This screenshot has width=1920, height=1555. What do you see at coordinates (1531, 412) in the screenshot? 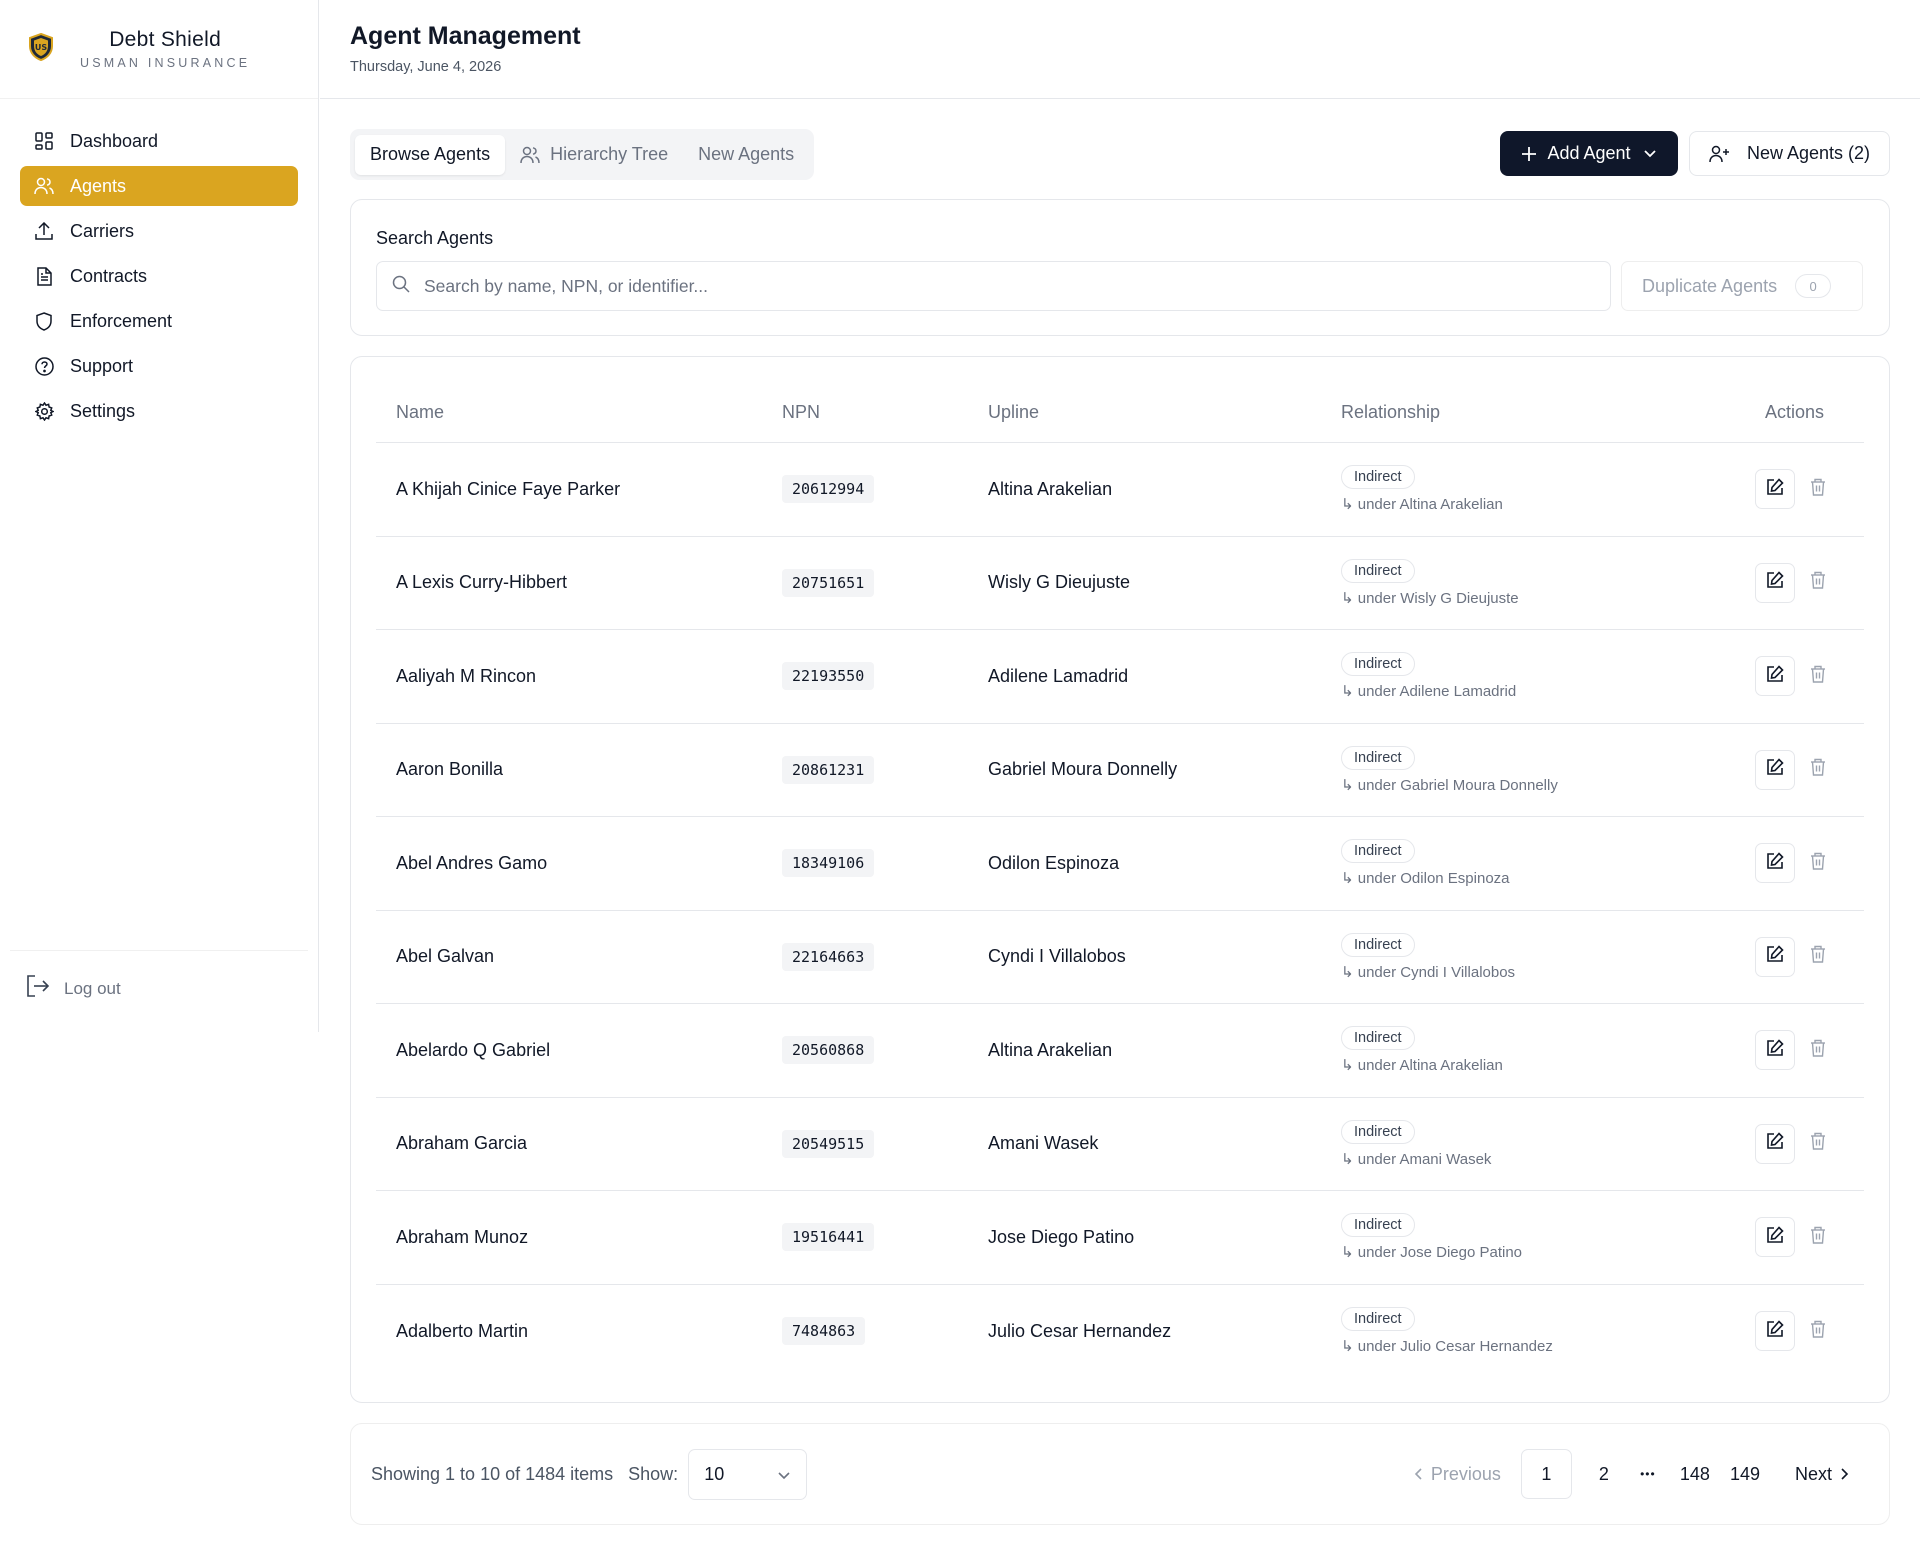
I see `column-header-relationship: Relationship` at bounding box center [1531, 412].